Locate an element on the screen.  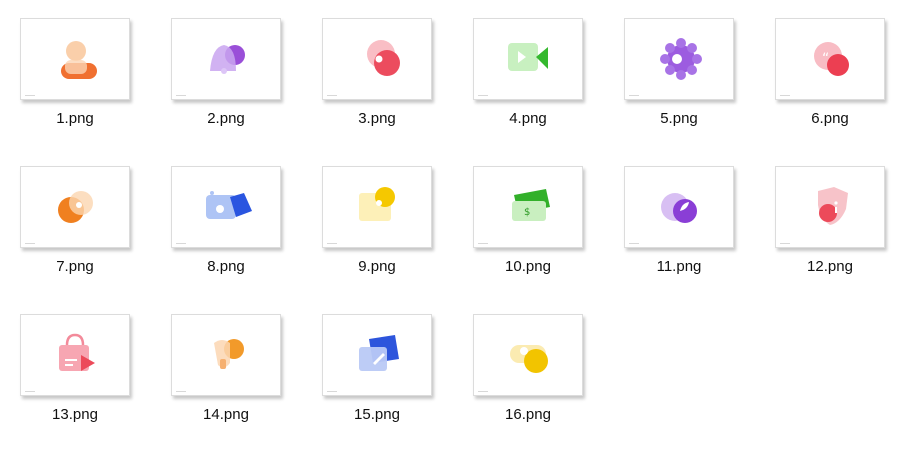
money-icon: $ is located at coordinates (531, 205).